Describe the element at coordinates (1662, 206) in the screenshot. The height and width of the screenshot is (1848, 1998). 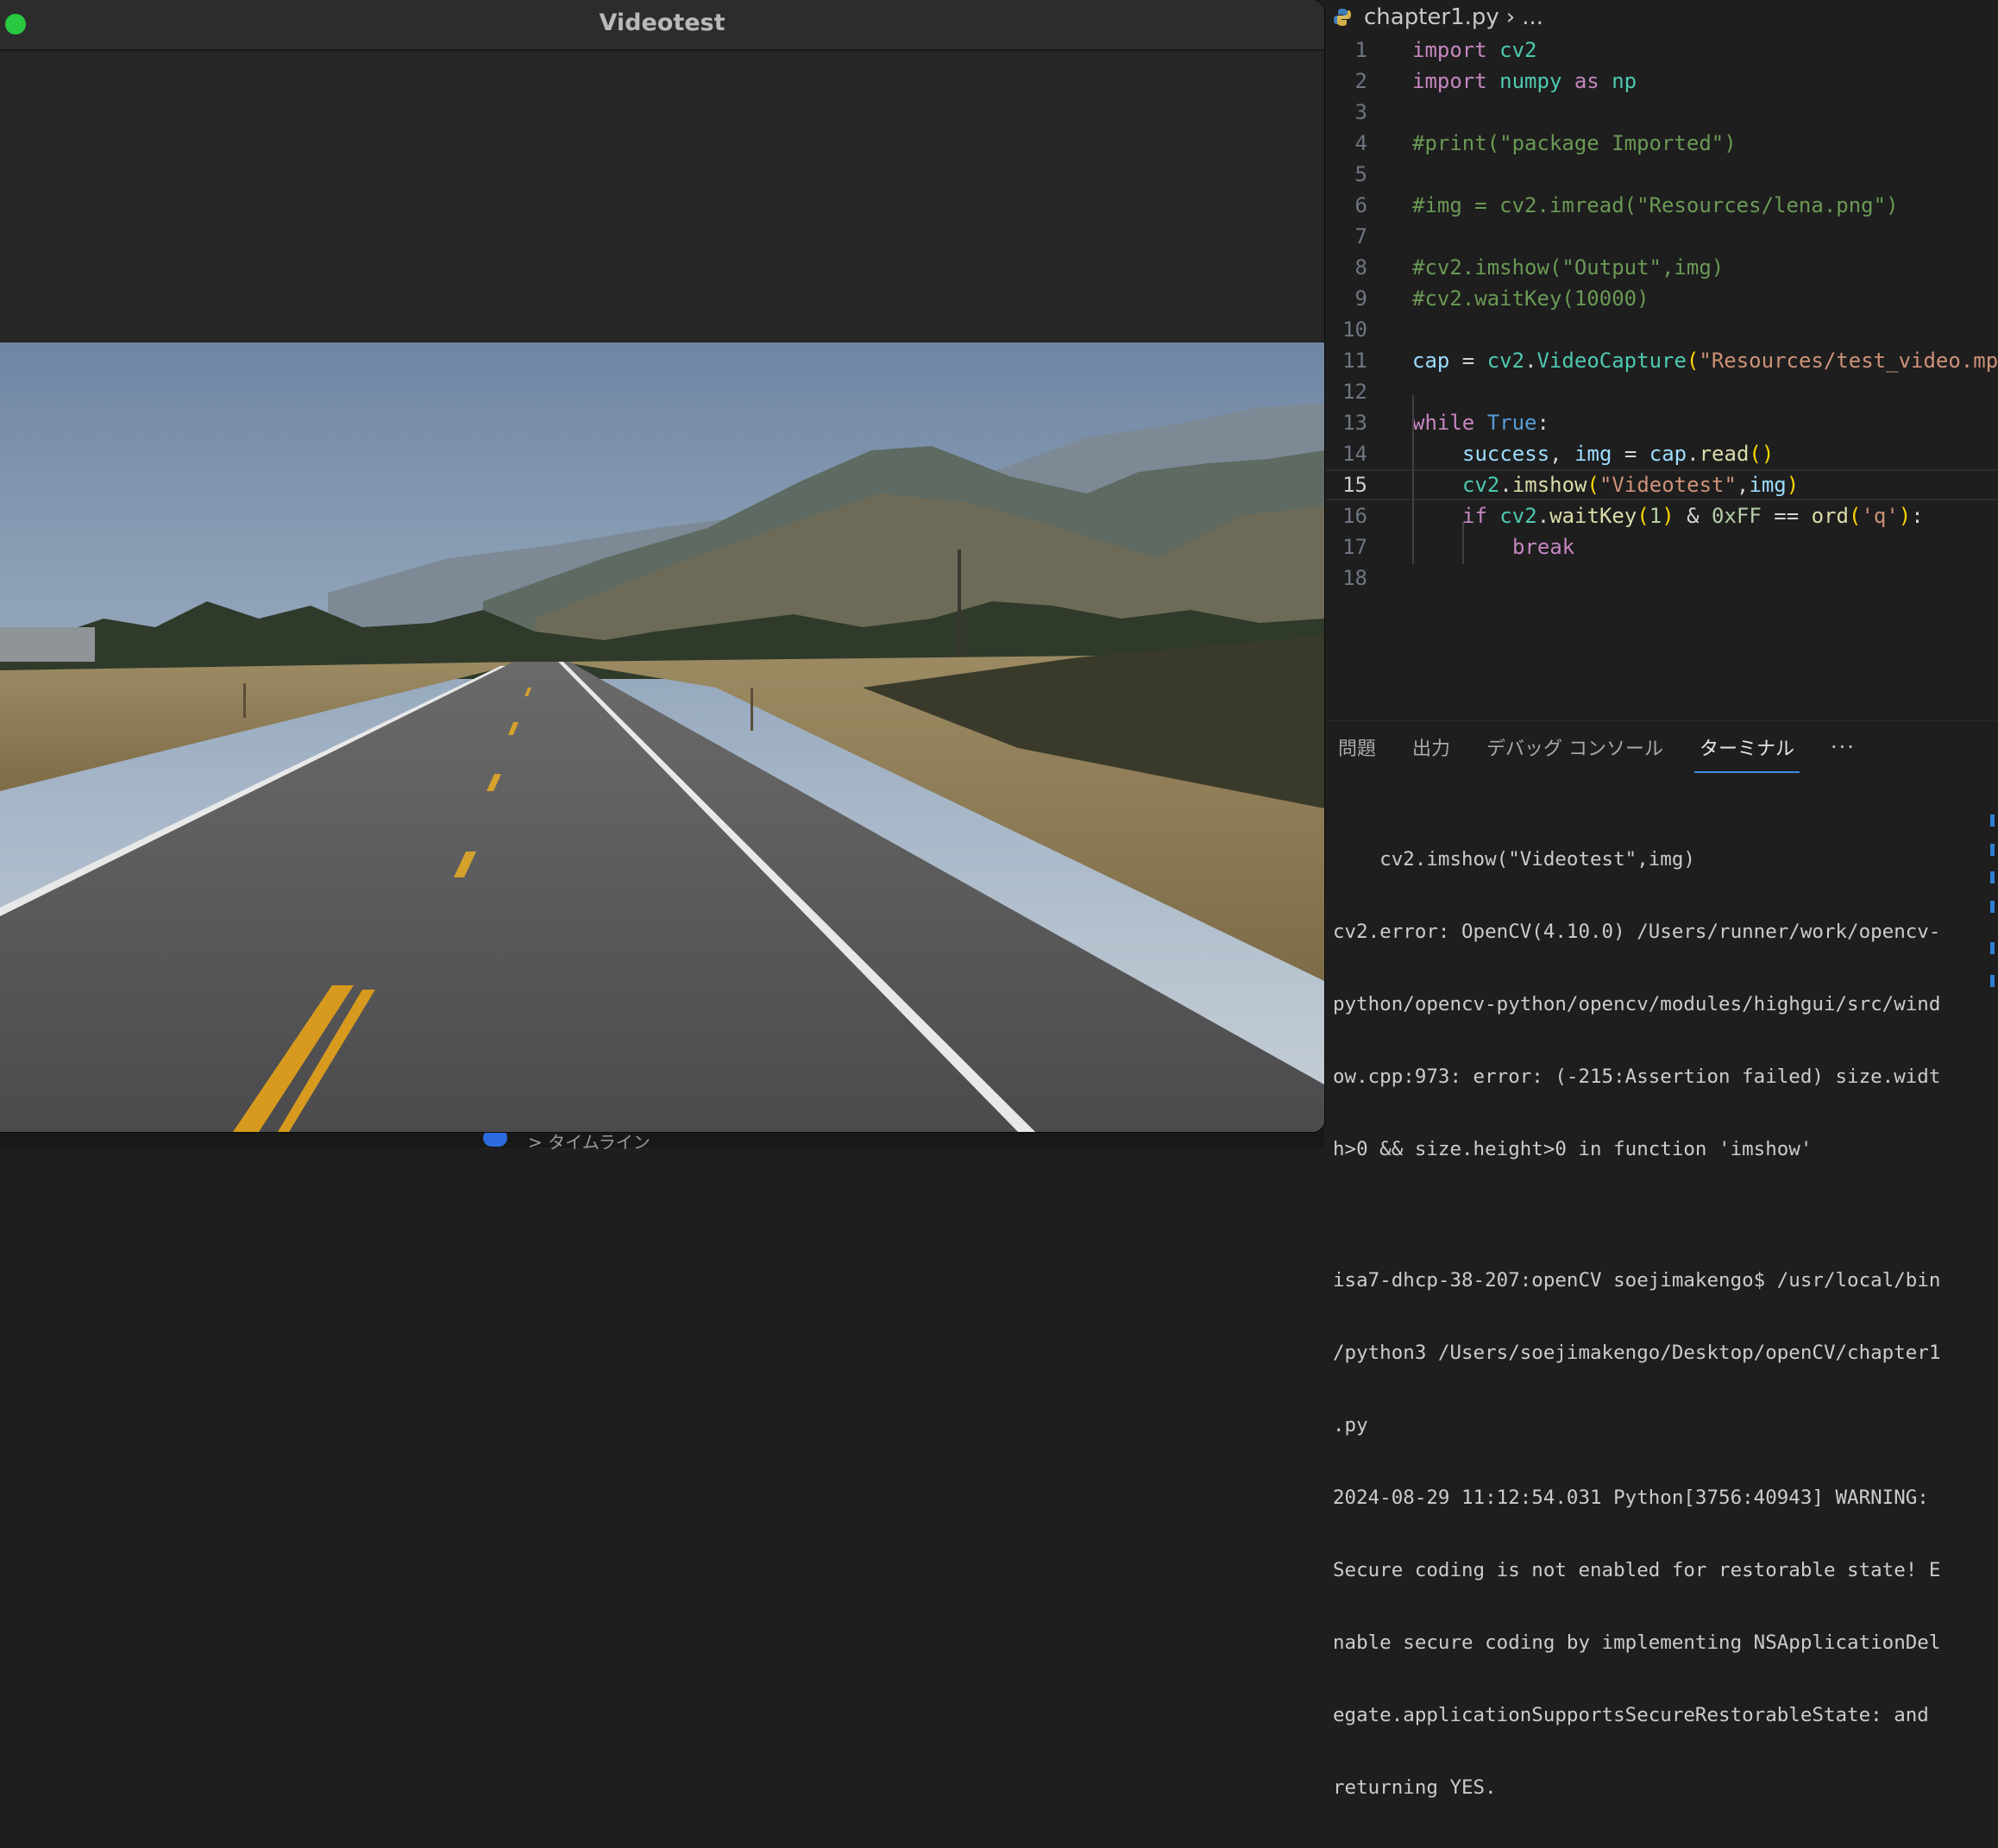
I see `code-line: 6 #img = cv2.imread("Resources/lena.png")` at that location.